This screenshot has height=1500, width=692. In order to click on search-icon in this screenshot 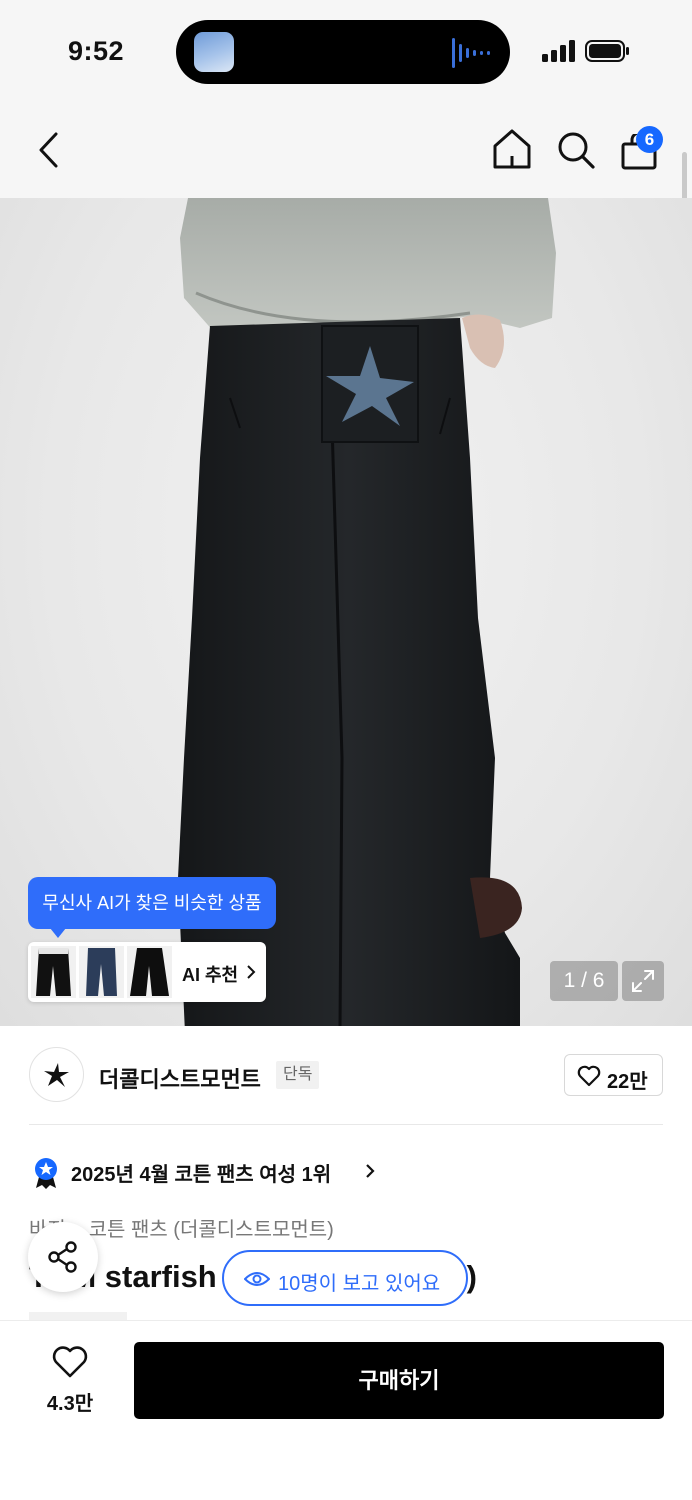, I will do `click(576, 150)`.